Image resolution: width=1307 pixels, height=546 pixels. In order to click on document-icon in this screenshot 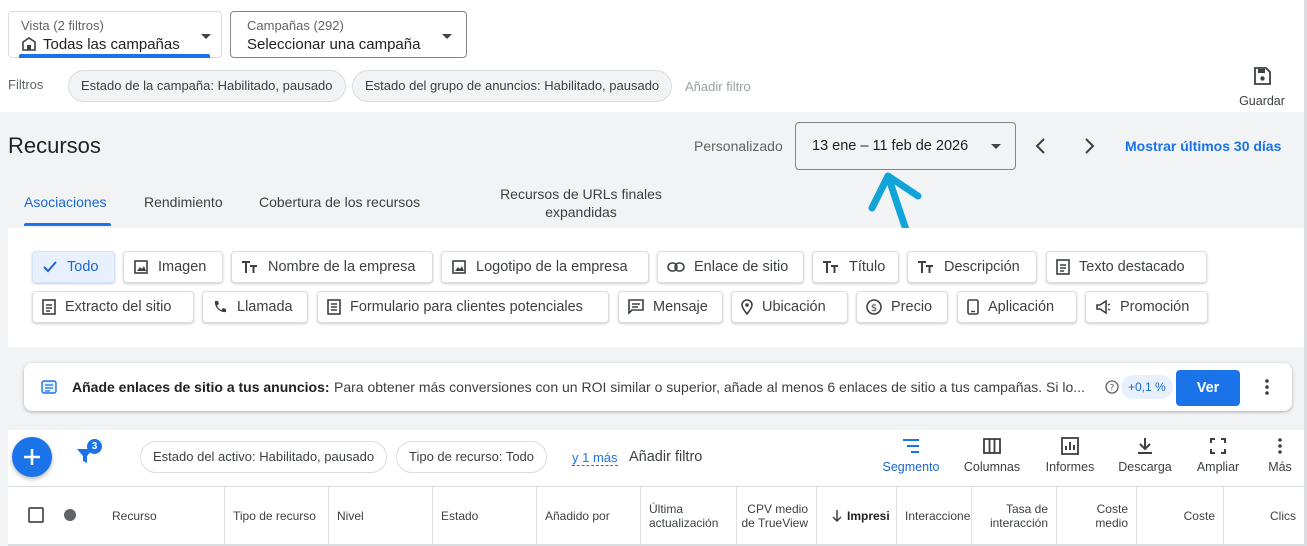, I will do `click(49, 307)`.